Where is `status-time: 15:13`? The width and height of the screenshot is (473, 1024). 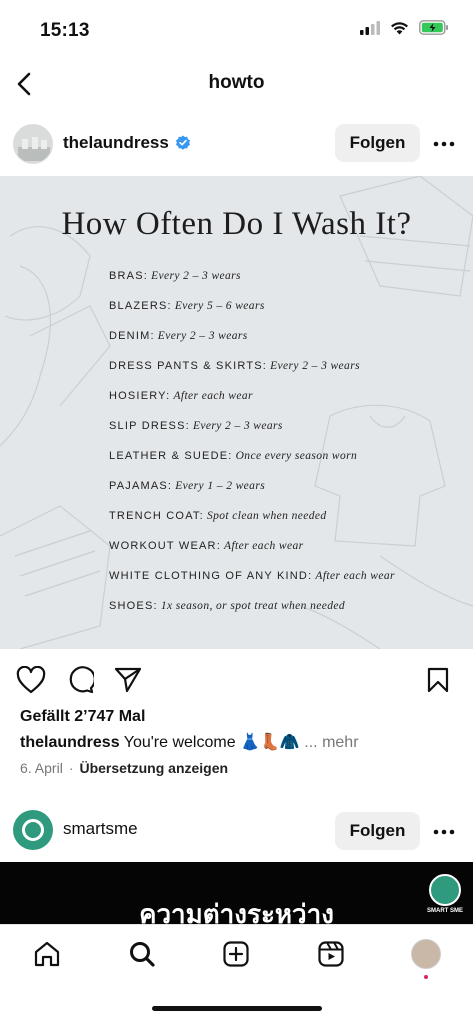
status-time: 15:13 is located at coordinates (65, 30).